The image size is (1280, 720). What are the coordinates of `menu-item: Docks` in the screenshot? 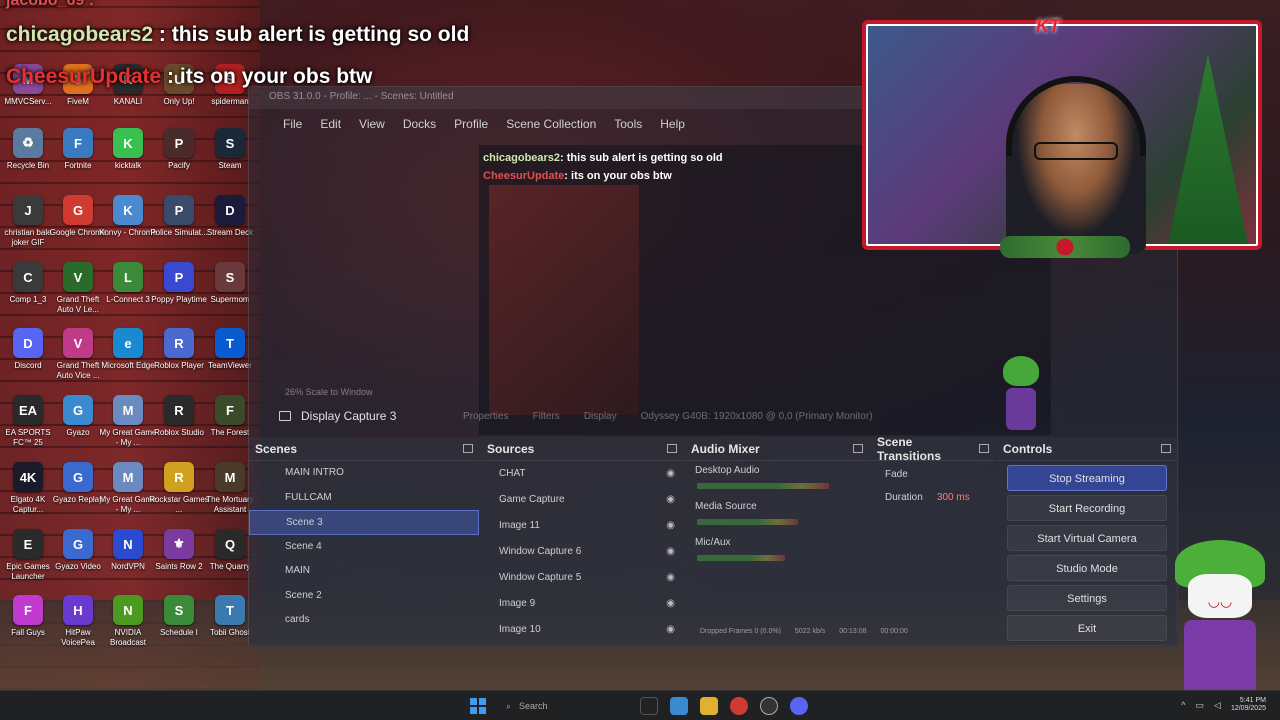 It's located at (419, 124).